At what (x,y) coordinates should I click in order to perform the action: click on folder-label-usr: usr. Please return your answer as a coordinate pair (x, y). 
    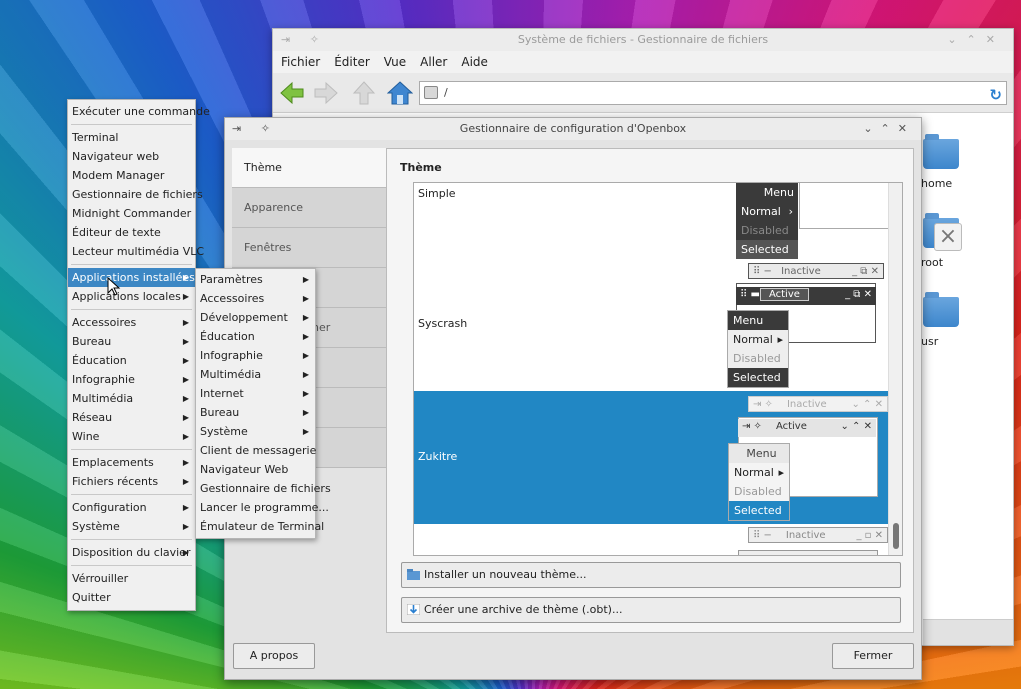
    Looking at the image, I should click on (929, 341).